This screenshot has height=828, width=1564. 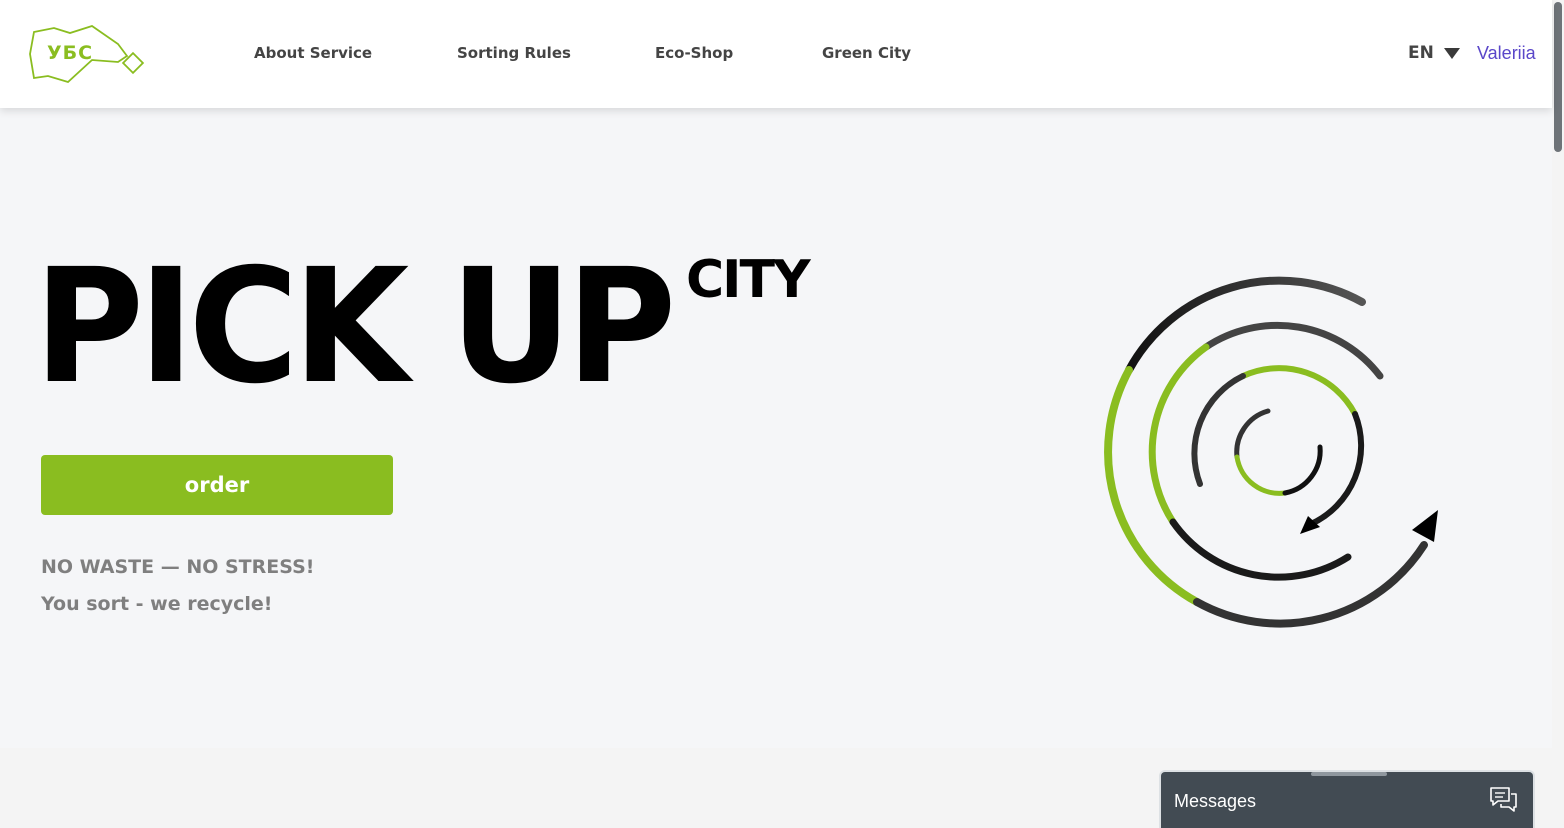 I want to click on slogan-line-2: You sort - we recycle!, so click(x=157, y=604).